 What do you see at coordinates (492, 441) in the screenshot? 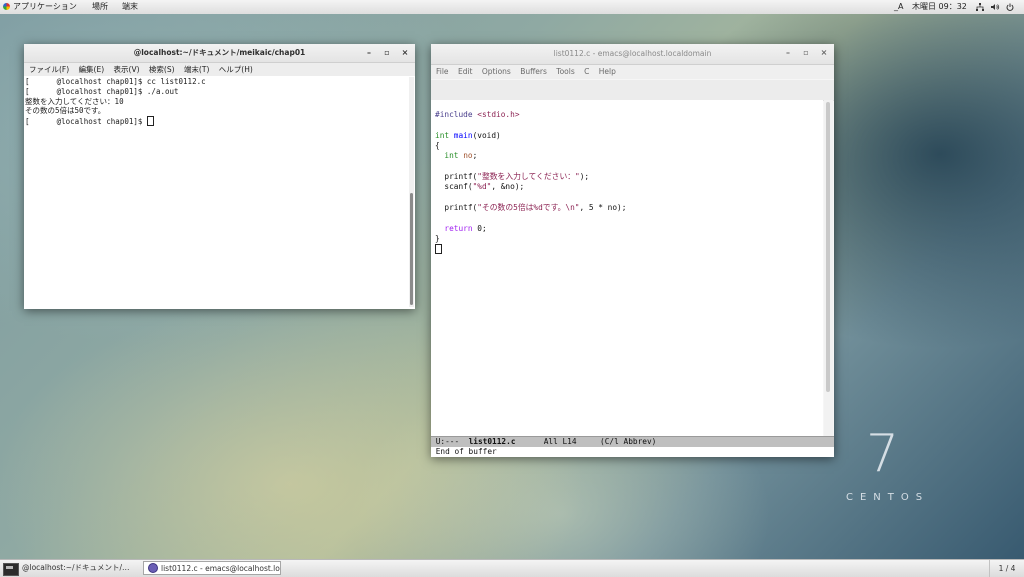
I see `modeline-buffer-name: list0112.c` at bounding box center [492, 441].